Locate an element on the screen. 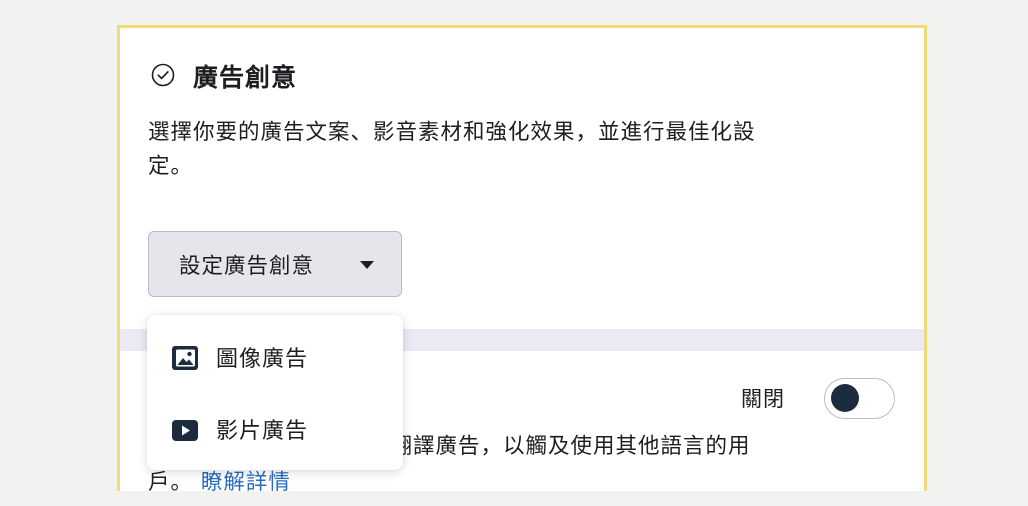 The height and width of the screenshot is (506, 1028). menu-item-label: 圖像廣告 is located at coordinates (262, 359).